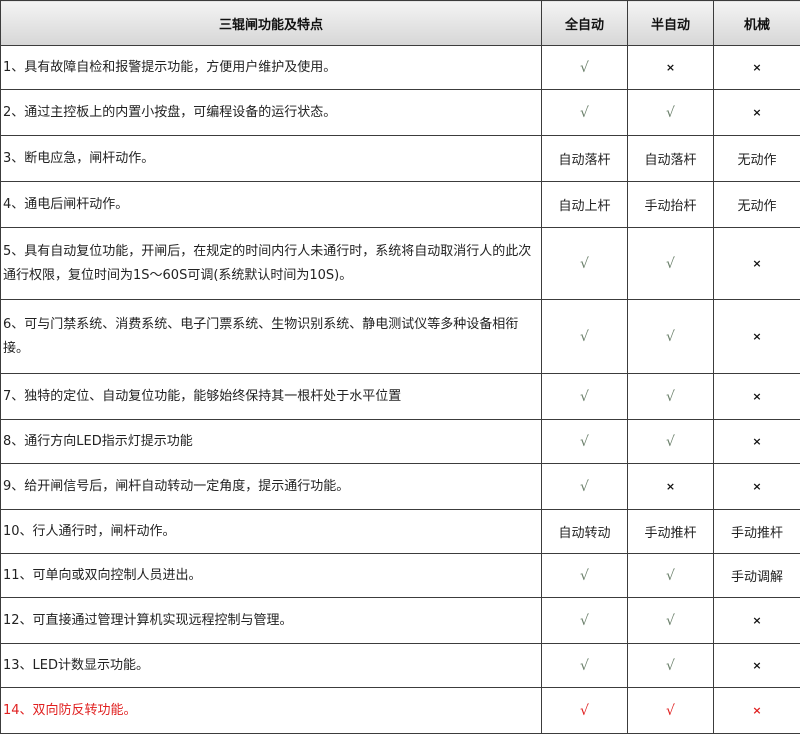 The width and height of the screenshot is (800, 734). I want to click on table-header-row: 三辊闸功能及特点 全自动 半自动 机械, so click(400, 23).